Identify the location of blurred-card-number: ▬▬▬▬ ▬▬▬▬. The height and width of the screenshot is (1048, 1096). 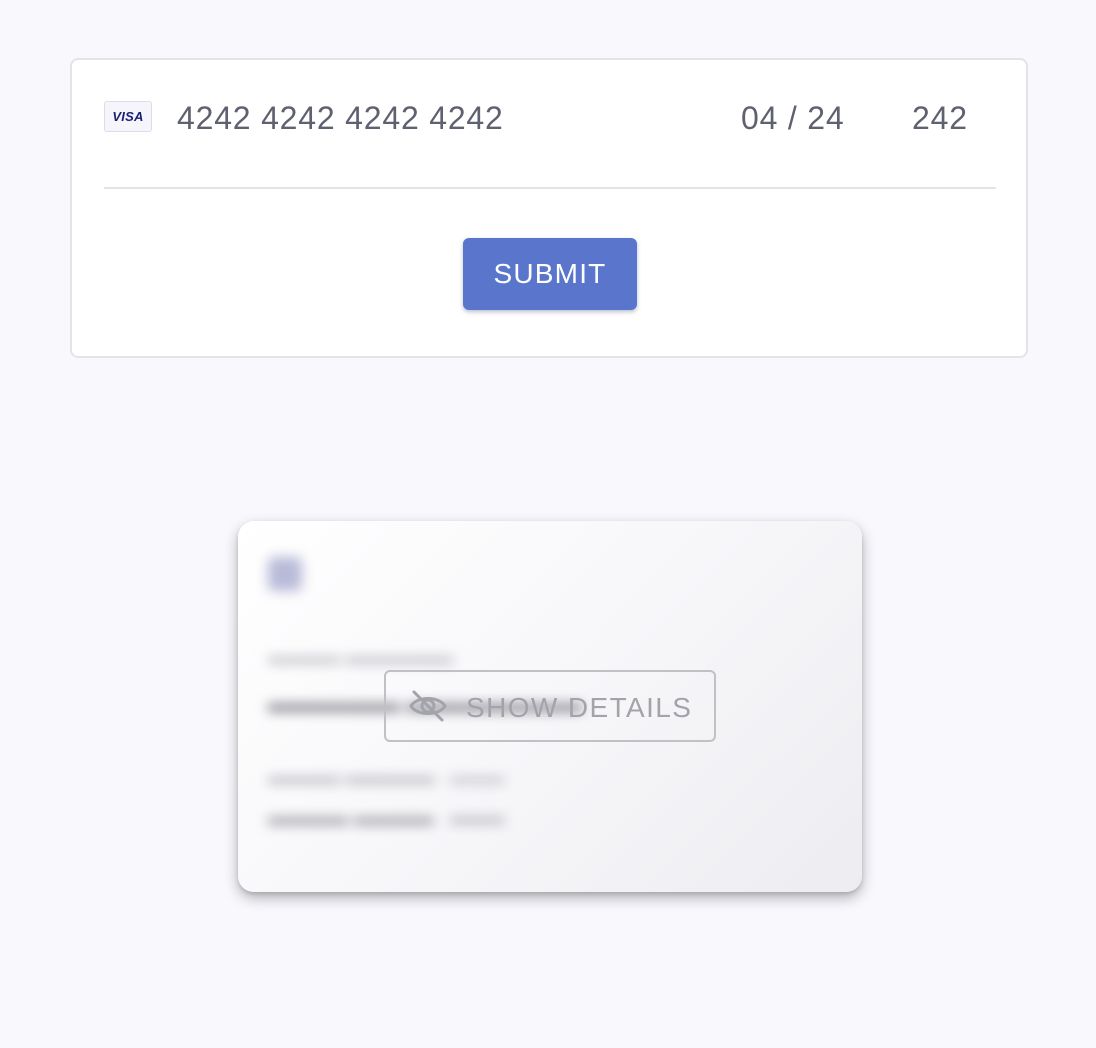
(351, 818).